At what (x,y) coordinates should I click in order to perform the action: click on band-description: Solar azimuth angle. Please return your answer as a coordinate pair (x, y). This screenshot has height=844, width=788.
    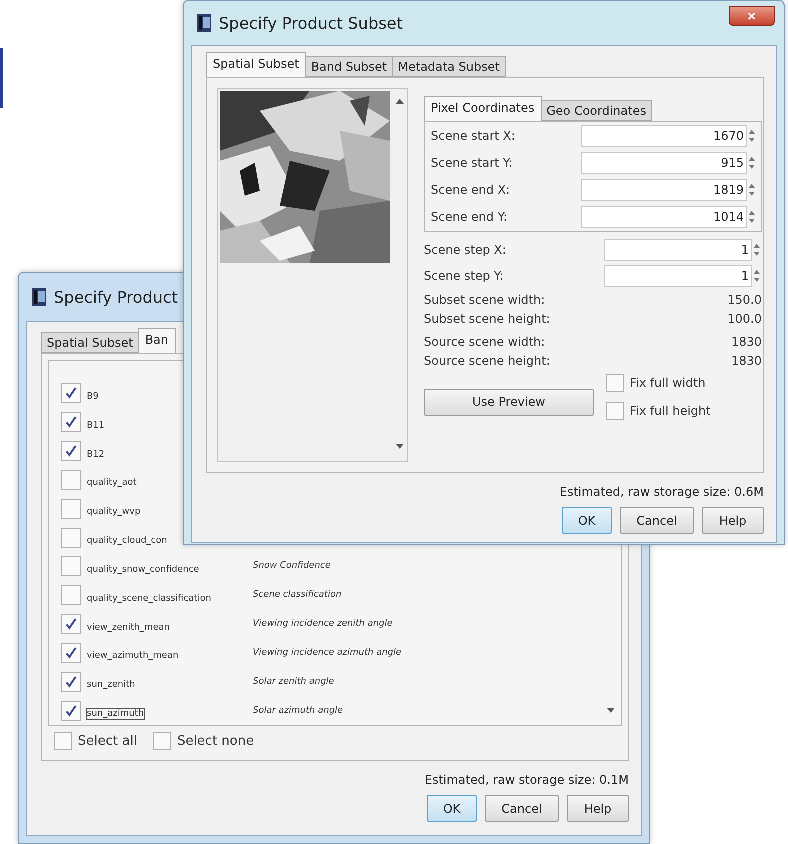
    Looking at the image, I should click on (298, 711).